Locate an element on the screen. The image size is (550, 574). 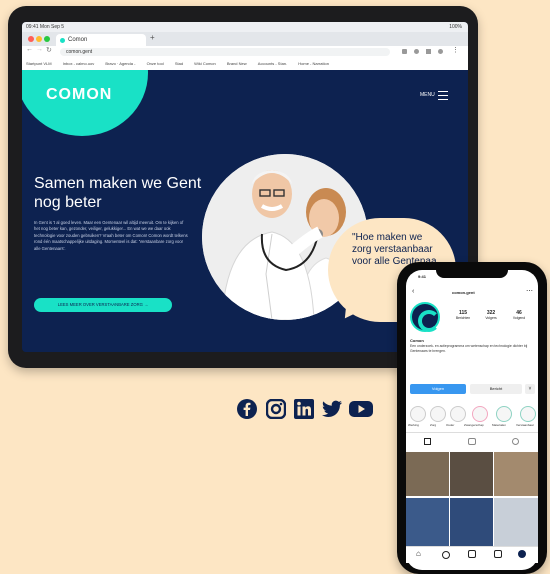
reels-tab-icon is located at coordinates (472, 441).